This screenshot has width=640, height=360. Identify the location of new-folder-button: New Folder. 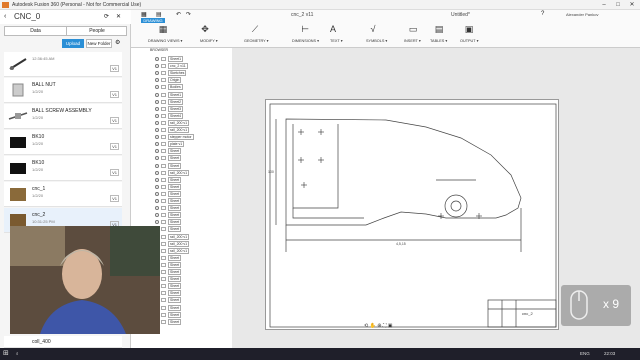
(99, 43).